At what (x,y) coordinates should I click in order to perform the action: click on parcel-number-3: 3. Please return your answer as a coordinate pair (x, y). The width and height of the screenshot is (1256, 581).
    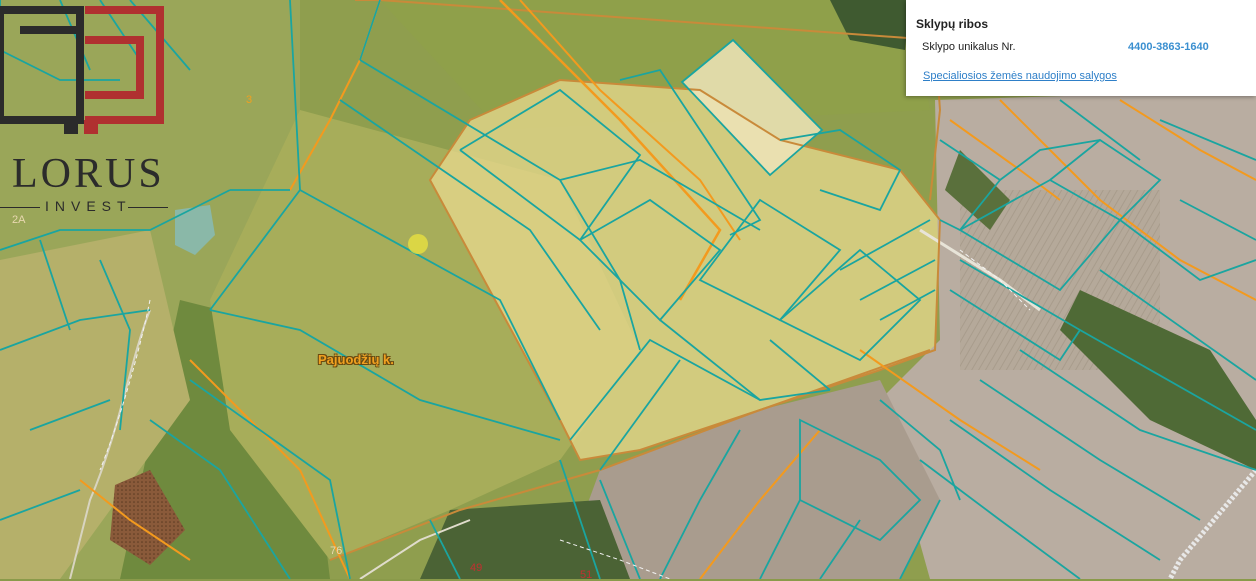
    Looking at the image, I should click on (249, 100).